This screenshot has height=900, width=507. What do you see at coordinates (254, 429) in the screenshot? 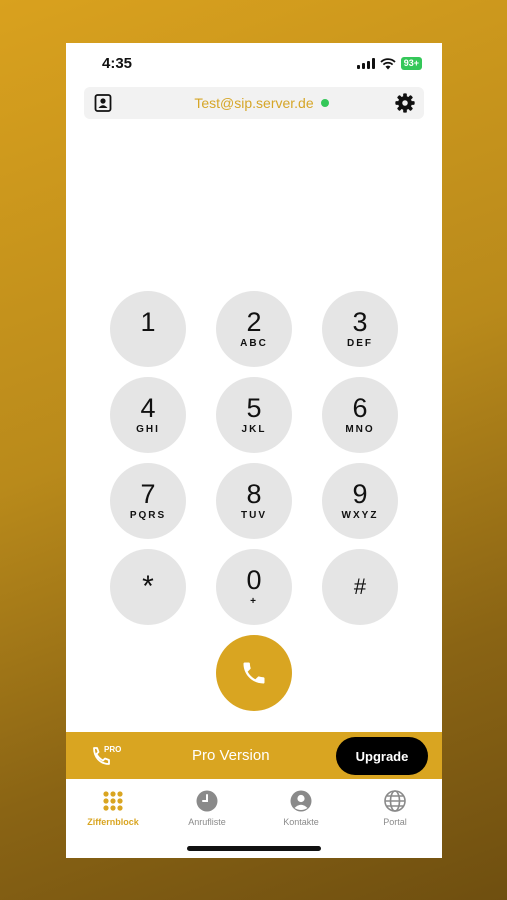
I see `key-letters: JKL` at bounding box center [254, 429].